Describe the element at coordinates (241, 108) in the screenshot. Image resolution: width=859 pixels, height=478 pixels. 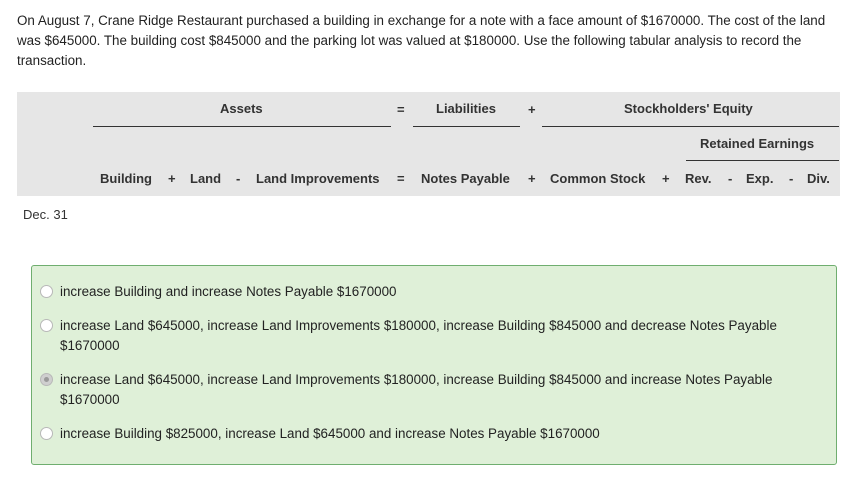
I see `assets-header: Assets` at that location.